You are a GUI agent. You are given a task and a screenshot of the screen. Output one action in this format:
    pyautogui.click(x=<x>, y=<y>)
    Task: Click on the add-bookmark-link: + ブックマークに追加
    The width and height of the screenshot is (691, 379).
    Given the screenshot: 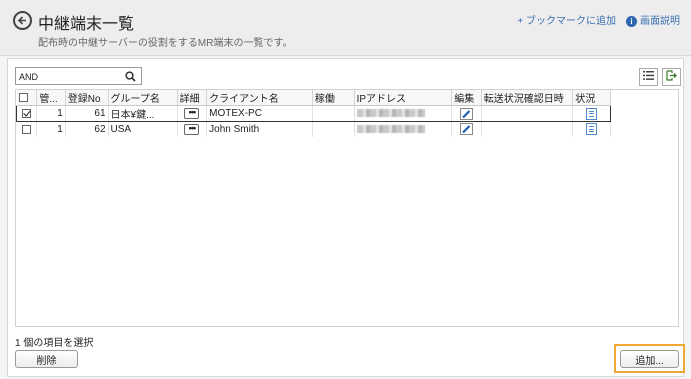 What is the action you would take?
    pyautogui.click(x=566, y=19)
    